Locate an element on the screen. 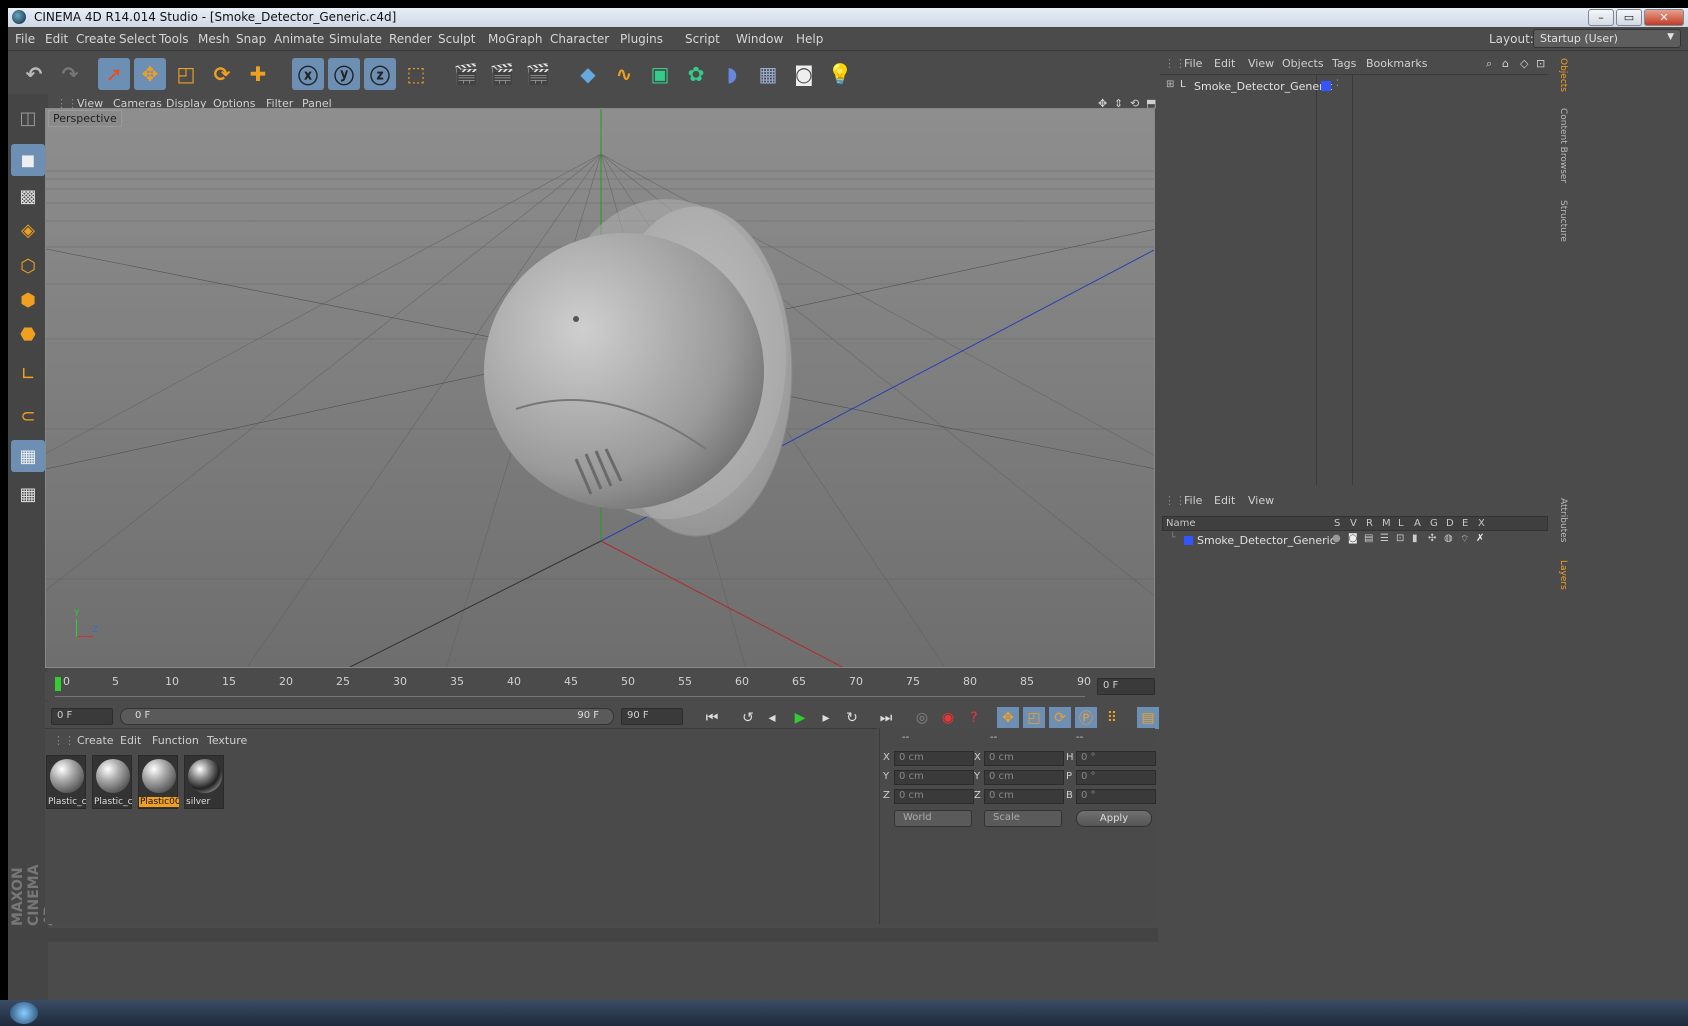  animation-toggle-icon: ▮ is located at coordinates (1415, 538).